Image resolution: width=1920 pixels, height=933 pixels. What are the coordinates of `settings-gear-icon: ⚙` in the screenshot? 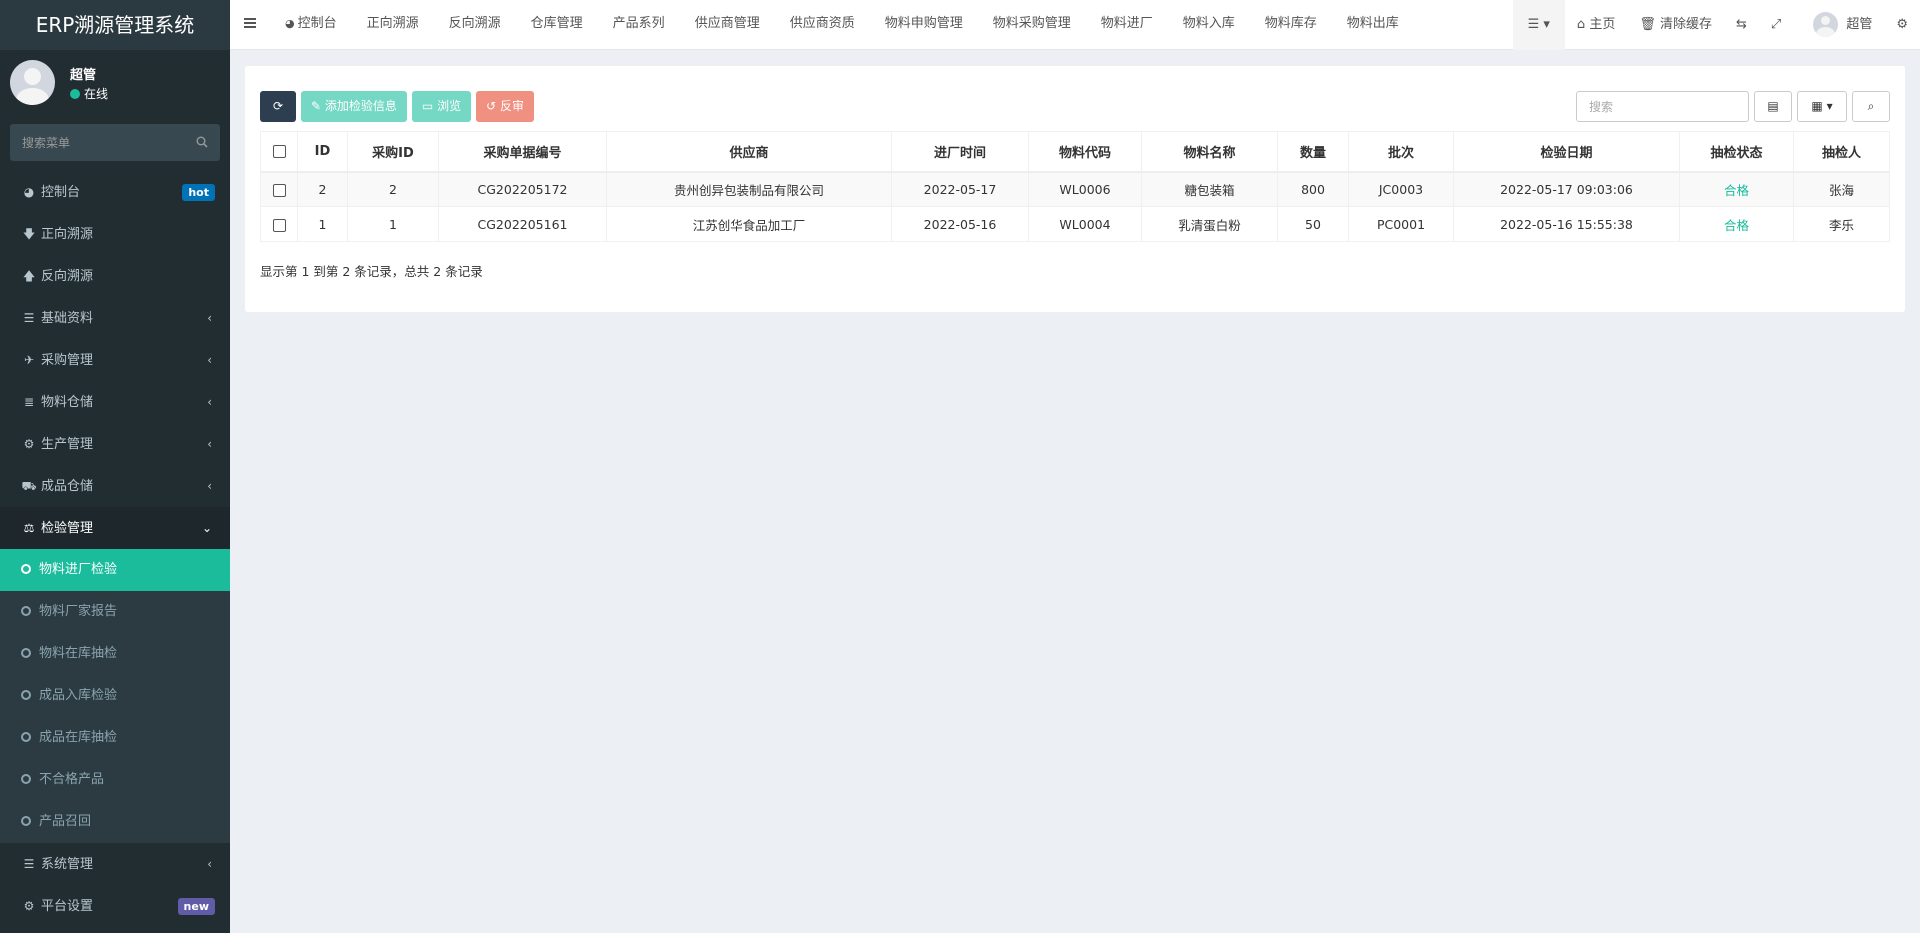 It's located at (1902, 25).